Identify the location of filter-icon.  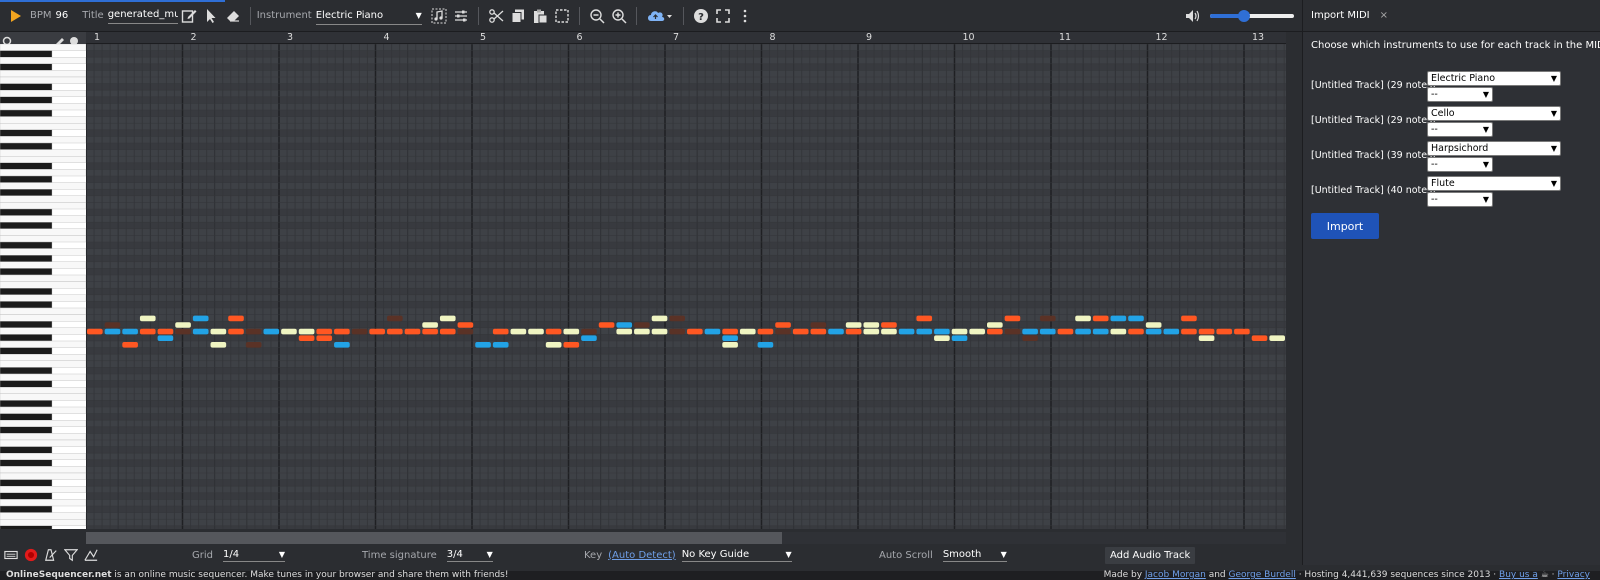
(71, 555).